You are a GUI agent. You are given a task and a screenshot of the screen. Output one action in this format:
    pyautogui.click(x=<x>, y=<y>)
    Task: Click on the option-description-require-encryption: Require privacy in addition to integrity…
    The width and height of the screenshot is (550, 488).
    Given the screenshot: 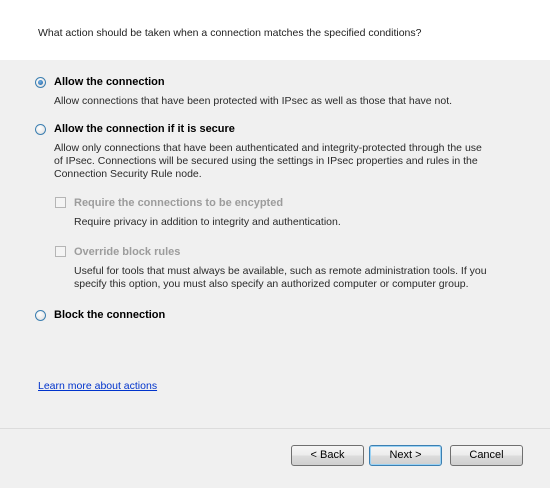 What is the action you would take?
    pyautogui.click(x=207, y=222)
    